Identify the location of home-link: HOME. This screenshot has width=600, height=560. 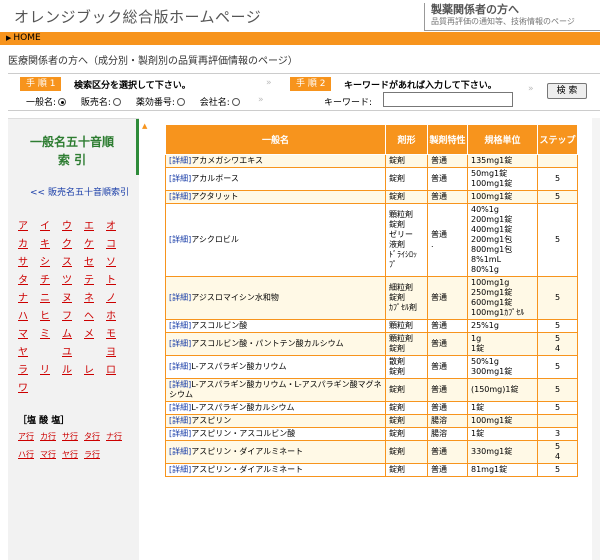
(26, 38).